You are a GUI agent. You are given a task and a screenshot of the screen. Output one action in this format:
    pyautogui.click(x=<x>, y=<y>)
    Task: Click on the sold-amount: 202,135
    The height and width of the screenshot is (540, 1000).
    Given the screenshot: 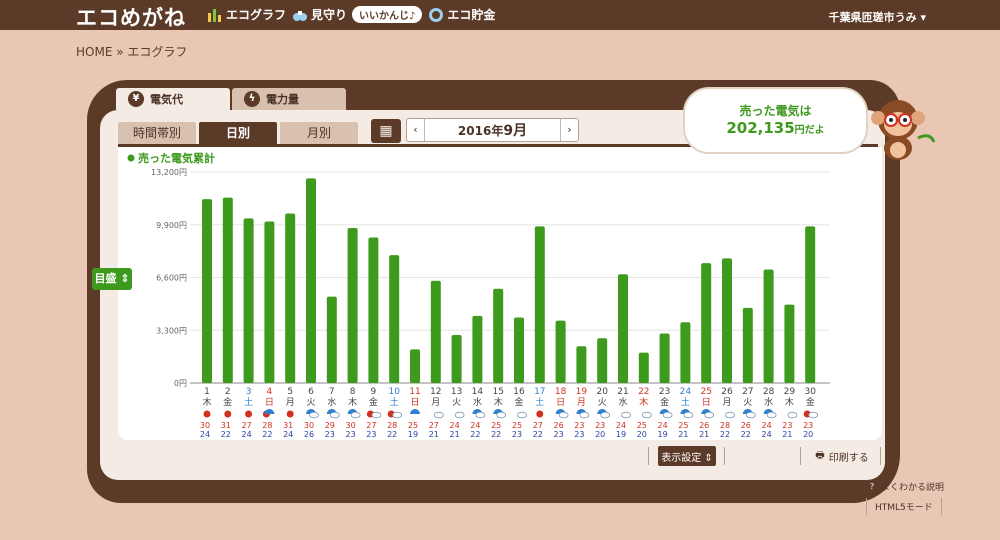 What is the action you would take?
    pyautogui.click(x=760, y=128)
    